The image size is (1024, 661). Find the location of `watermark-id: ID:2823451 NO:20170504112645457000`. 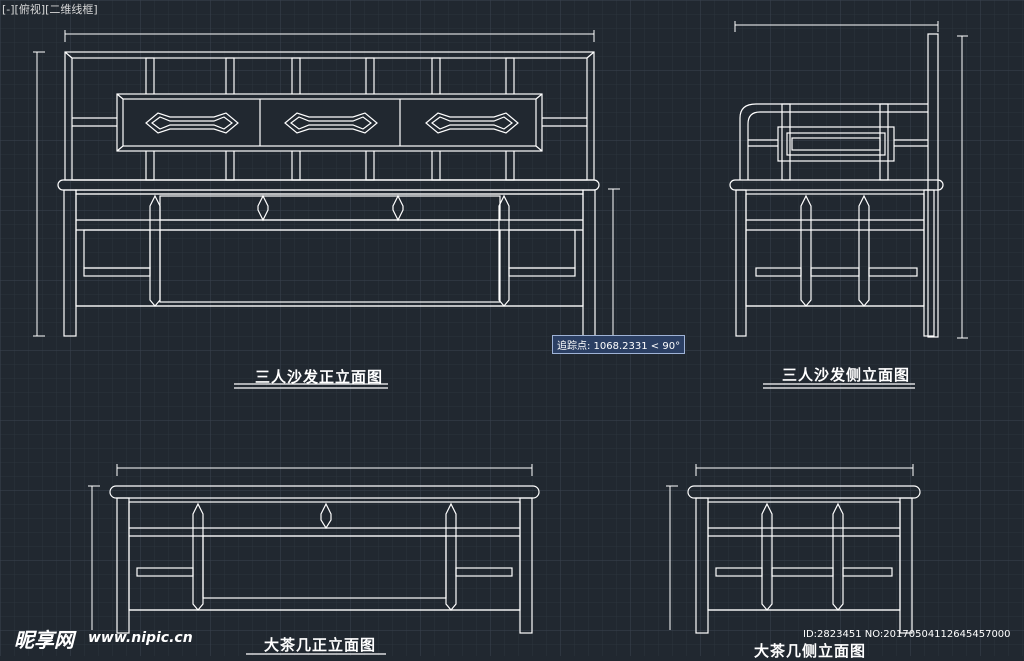

watermark-id: ID:2823451 NO:20170504112645457000 is located at coordinates (907, 634).